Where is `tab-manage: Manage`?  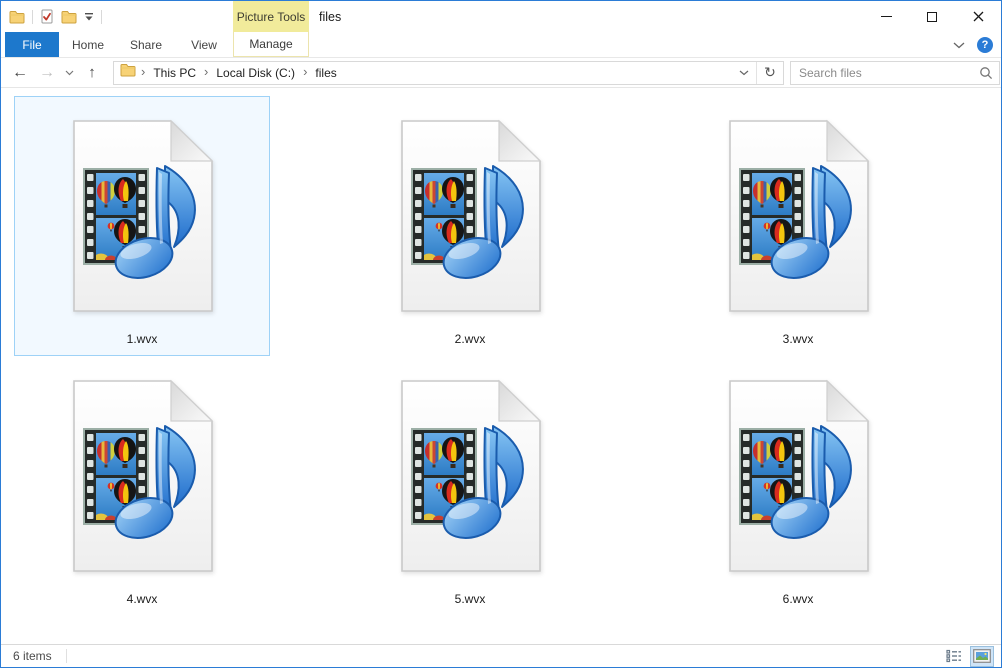 tab-manage: Manage is located at coordinates (271, 44).